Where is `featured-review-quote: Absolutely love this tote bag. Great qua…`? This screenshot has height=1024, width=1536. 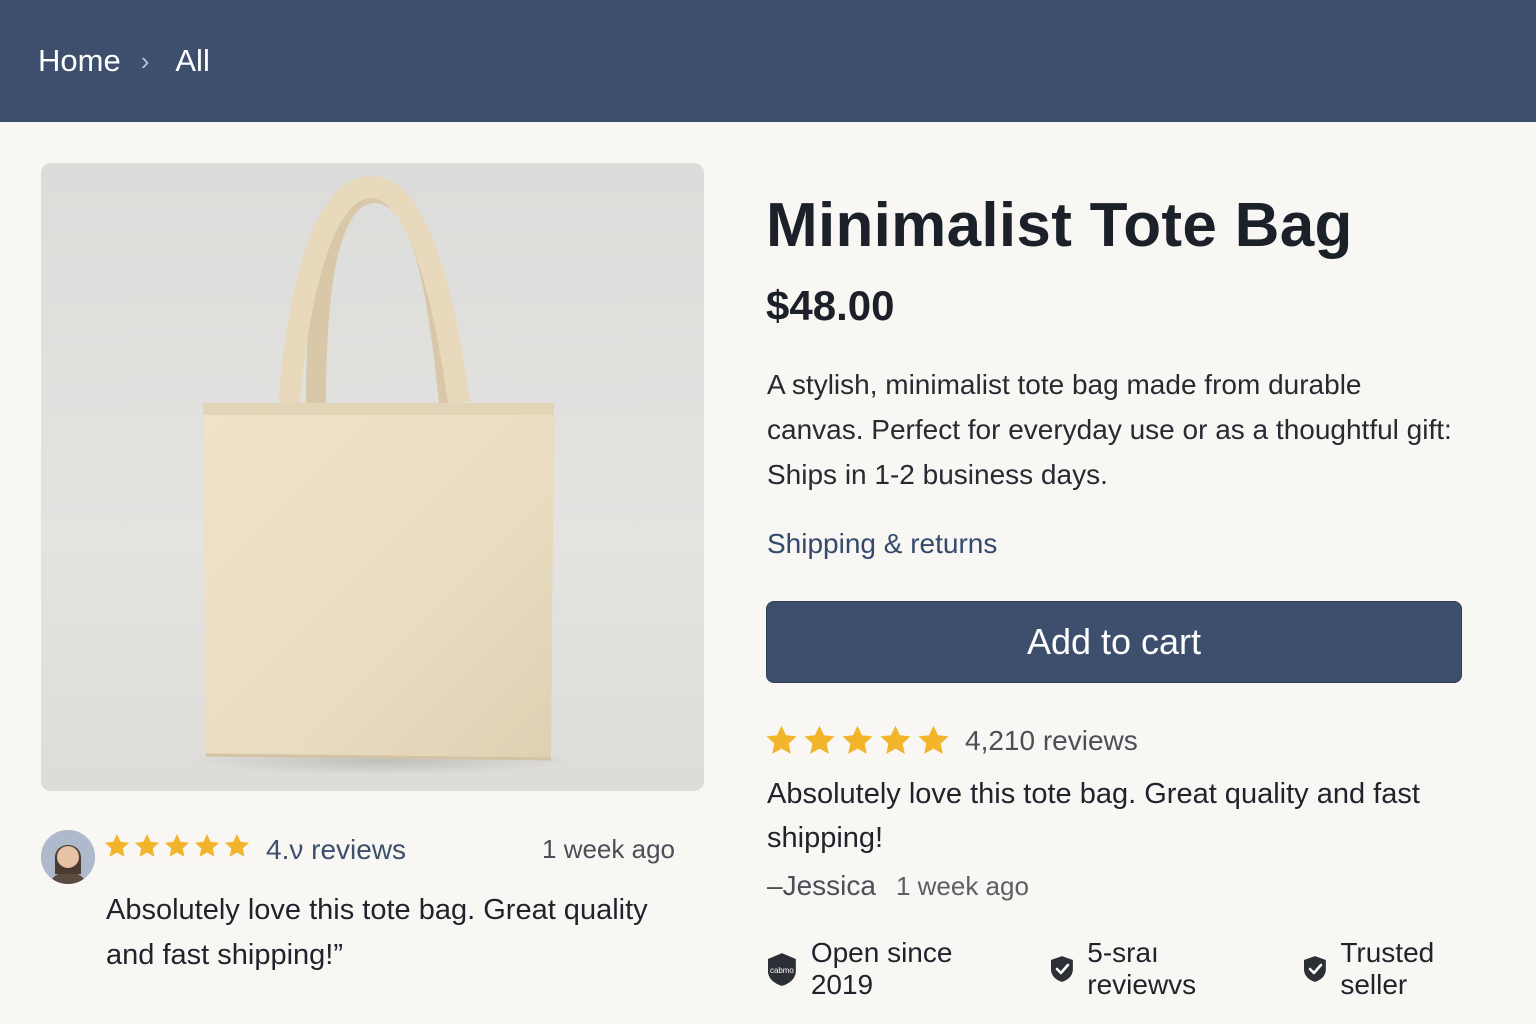
featured-review-quote: Absolutely love this tote bag. Great qua… is located at coordinates (1093, 816).